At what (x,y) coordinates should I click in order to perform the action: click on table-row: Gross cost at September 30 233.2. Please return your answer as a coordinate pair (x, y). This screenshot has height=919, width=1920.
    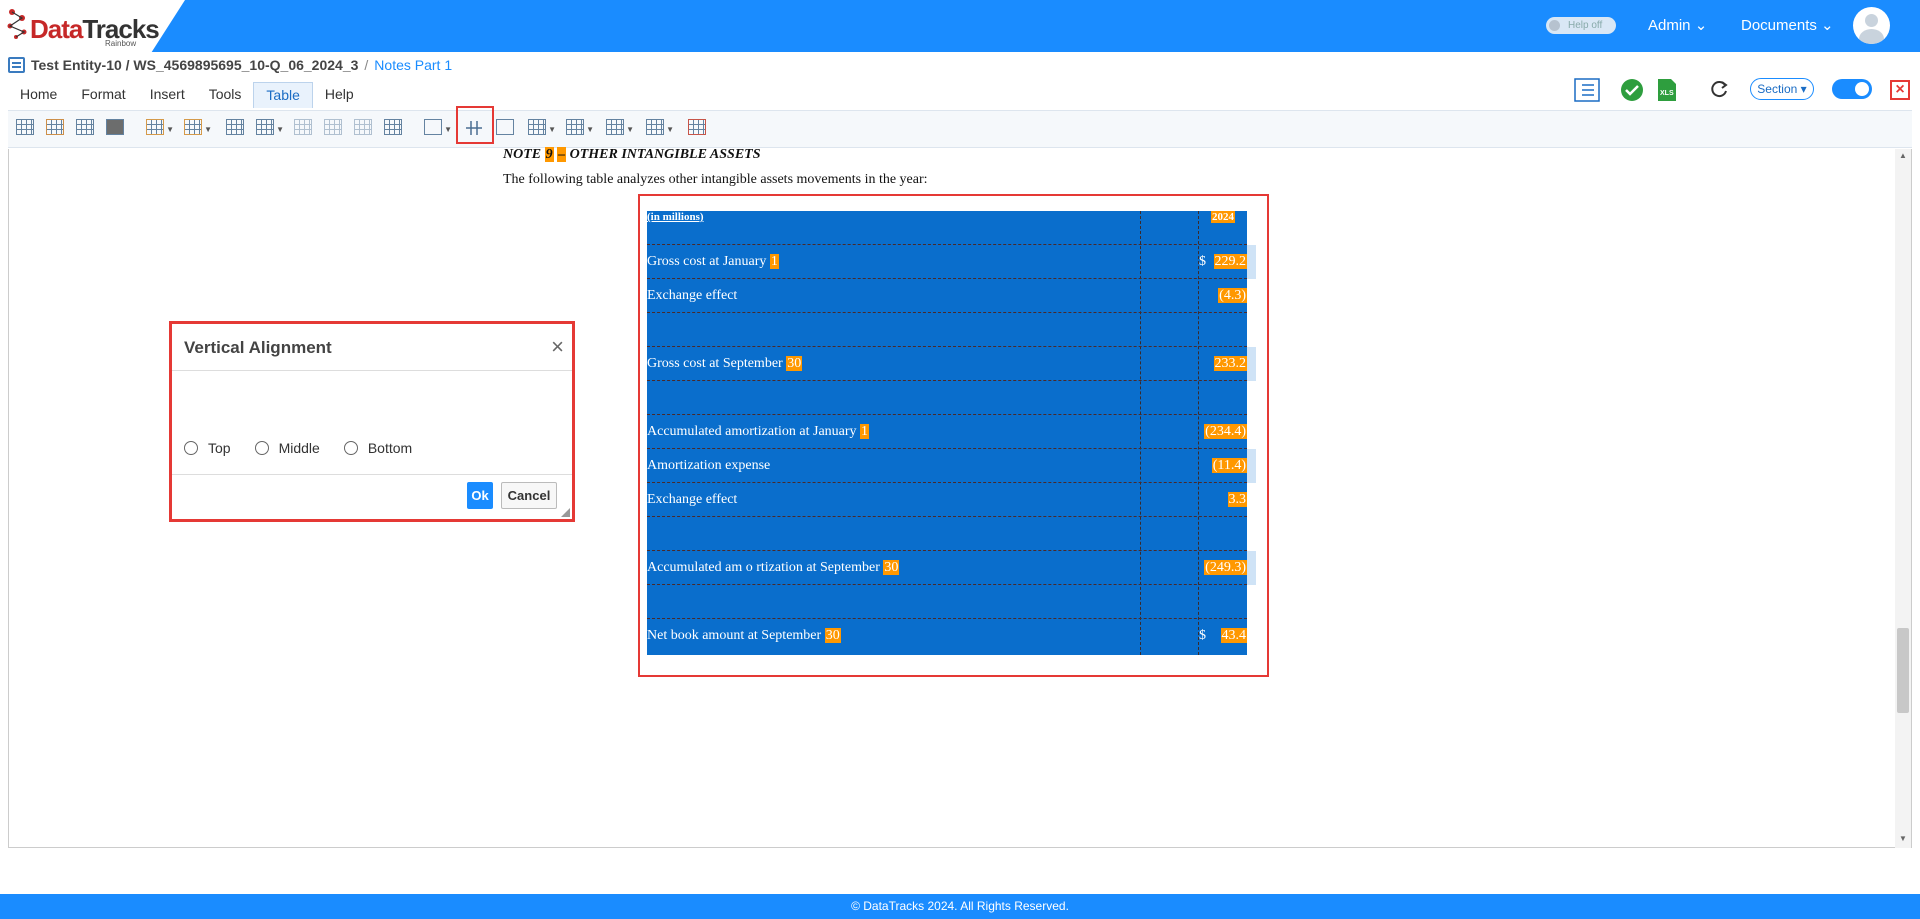
    Looking at the image, I should click on (947, 364).